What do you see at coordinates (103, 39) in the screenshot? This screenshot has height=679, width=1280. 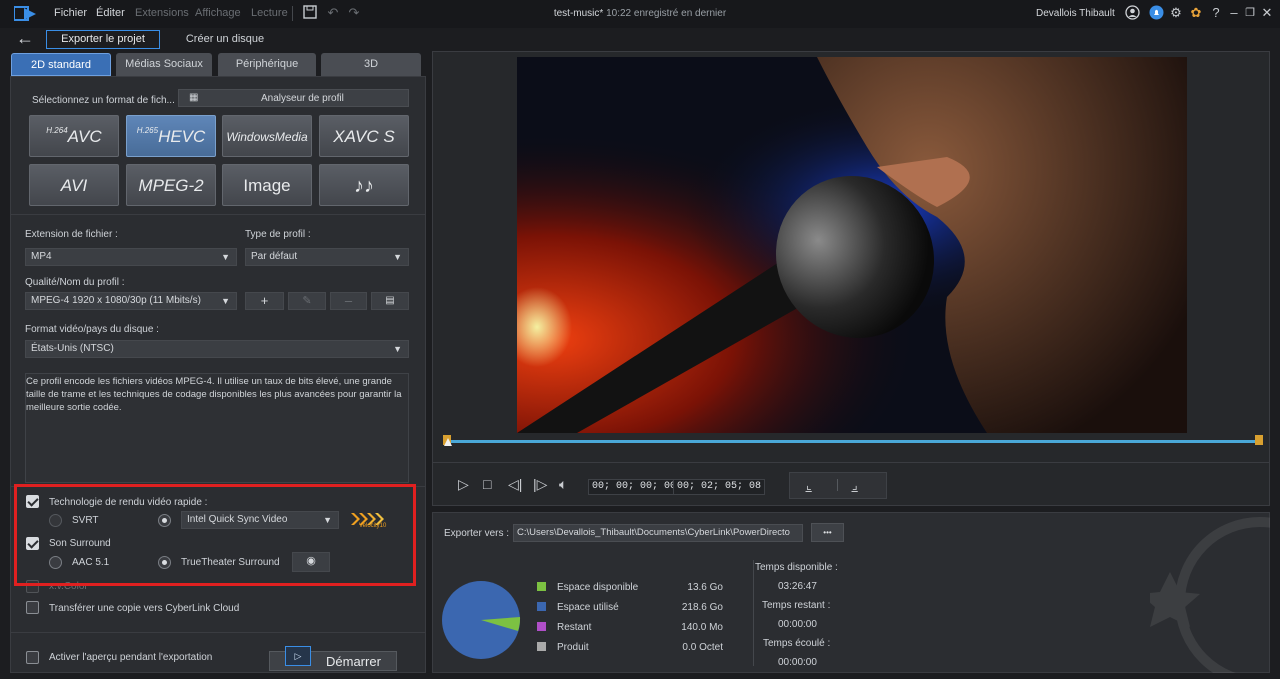 I see `tab-export-project: Exporter le projet` at bounding box center [103, 39].